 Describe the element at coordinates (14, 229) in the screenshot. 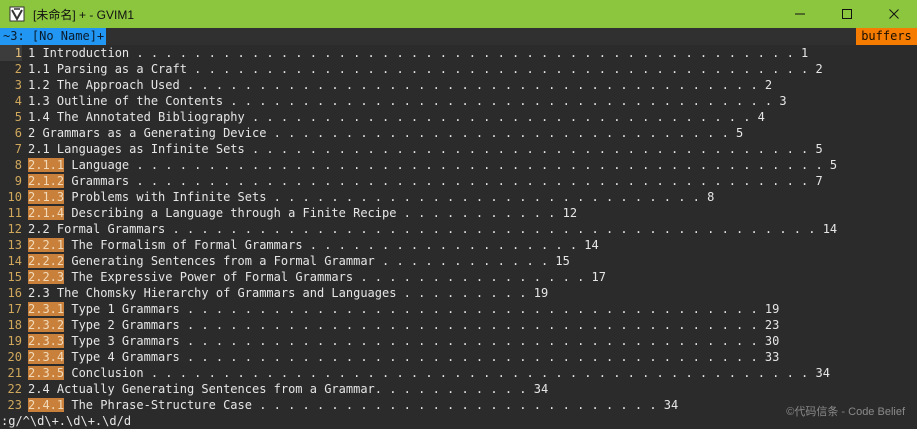

I see `line-number: 12` at that location.